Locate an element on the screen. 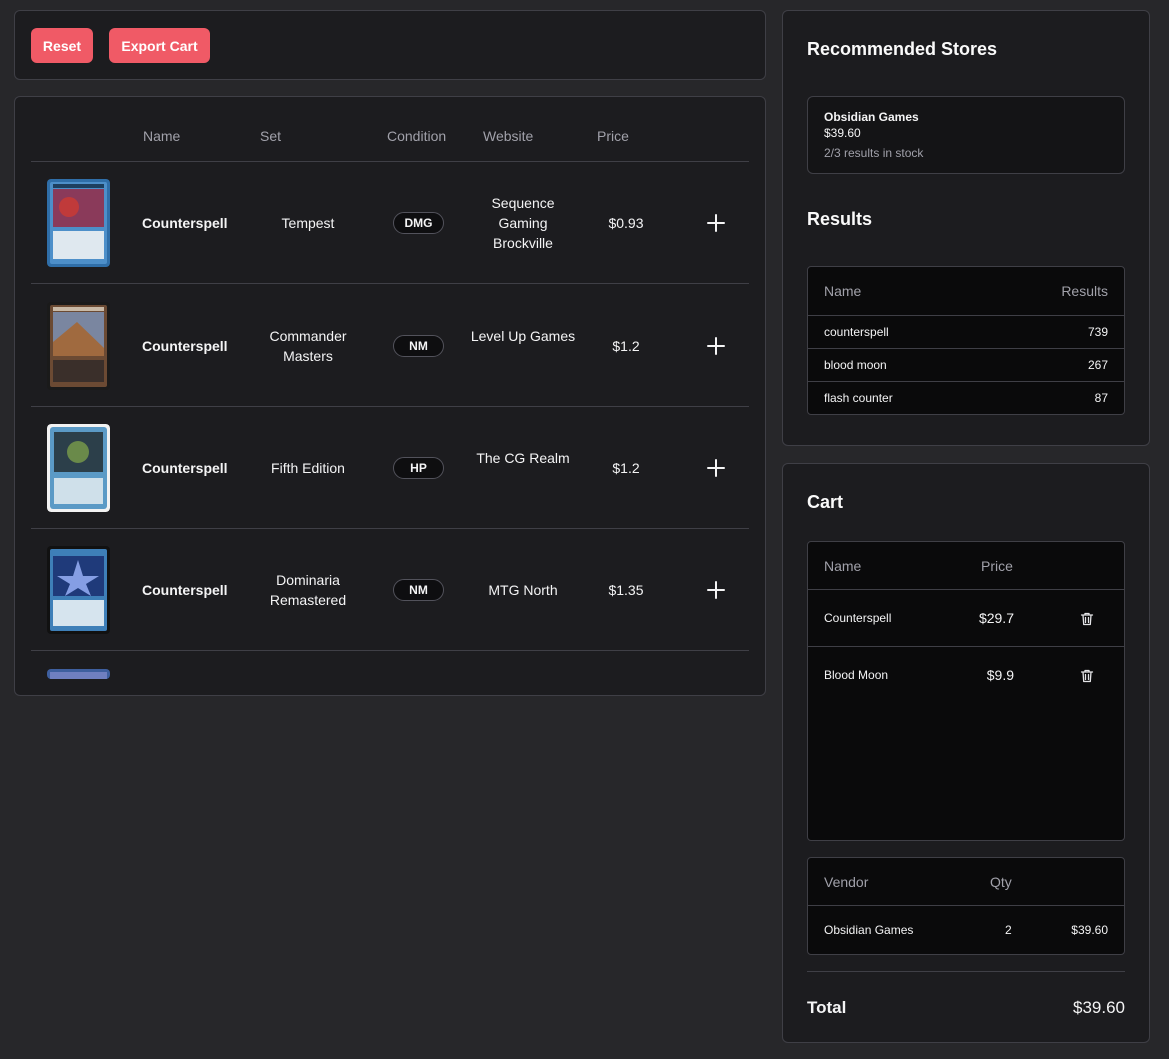 The width and height of the screenshot is (1169, 1059). vendor-amount: $39.60 is located at coordinates (1089, 930).